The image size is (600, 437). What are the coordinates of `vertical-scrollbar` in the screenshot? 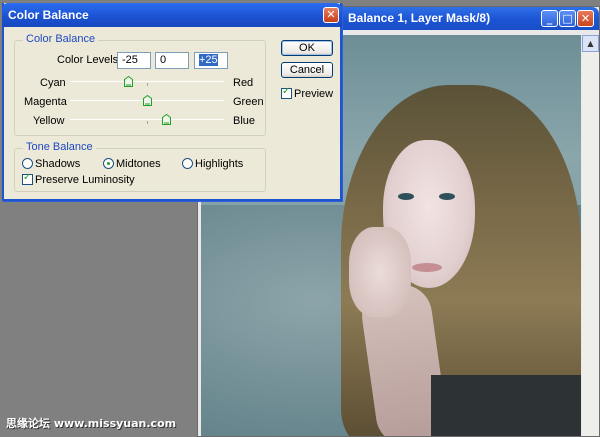 It's located at (590, 235).